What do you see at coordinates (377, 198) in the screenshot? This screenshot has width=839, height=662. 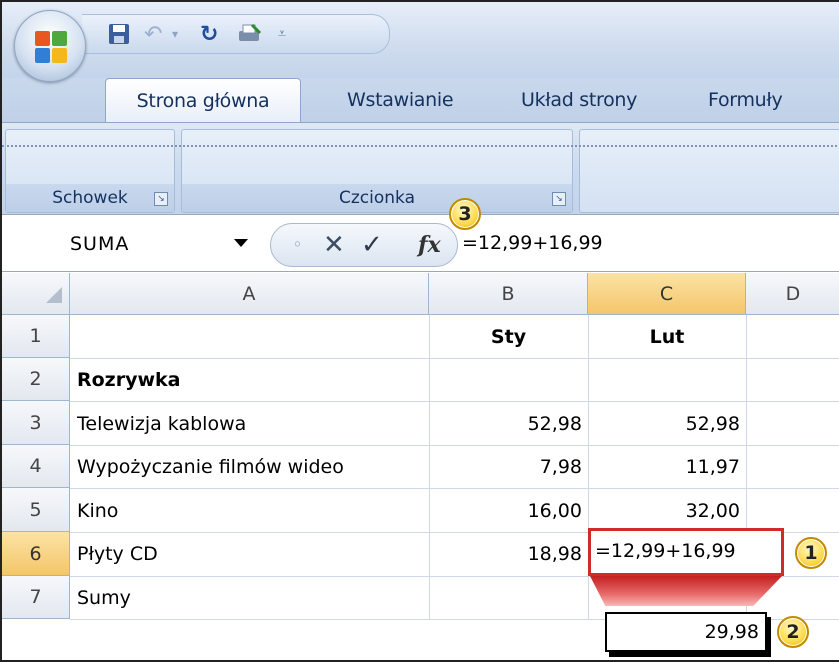 I see `font-group-label: Czcionka` at bounding box center [377, 198].